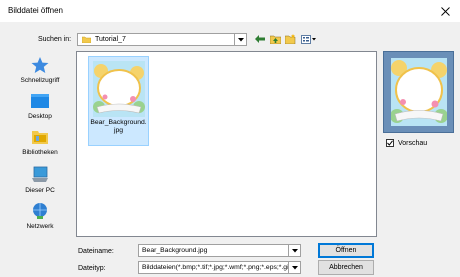 Image resolution: width=460 pixels, height=277 pixels. I want to click on up-folder-icon, so click(275, 39).